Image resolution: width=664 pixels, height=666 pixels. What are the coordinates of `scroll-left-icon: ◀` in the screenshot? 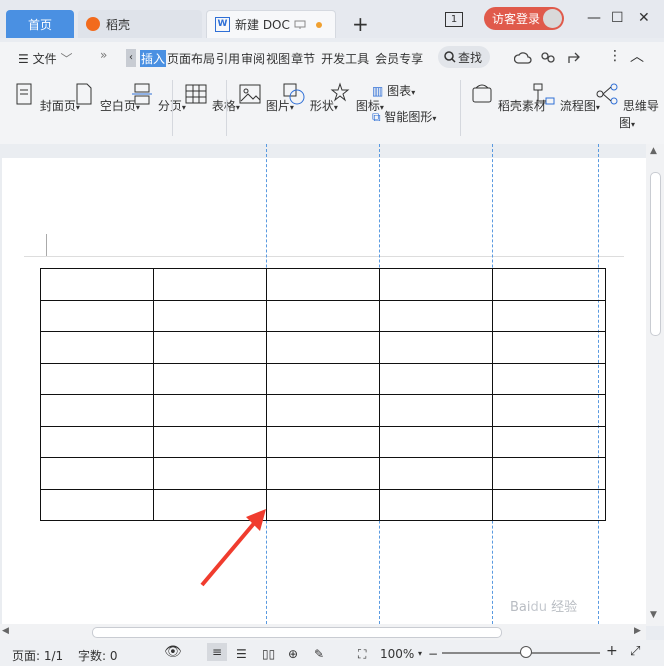 It's located at (5, 631).